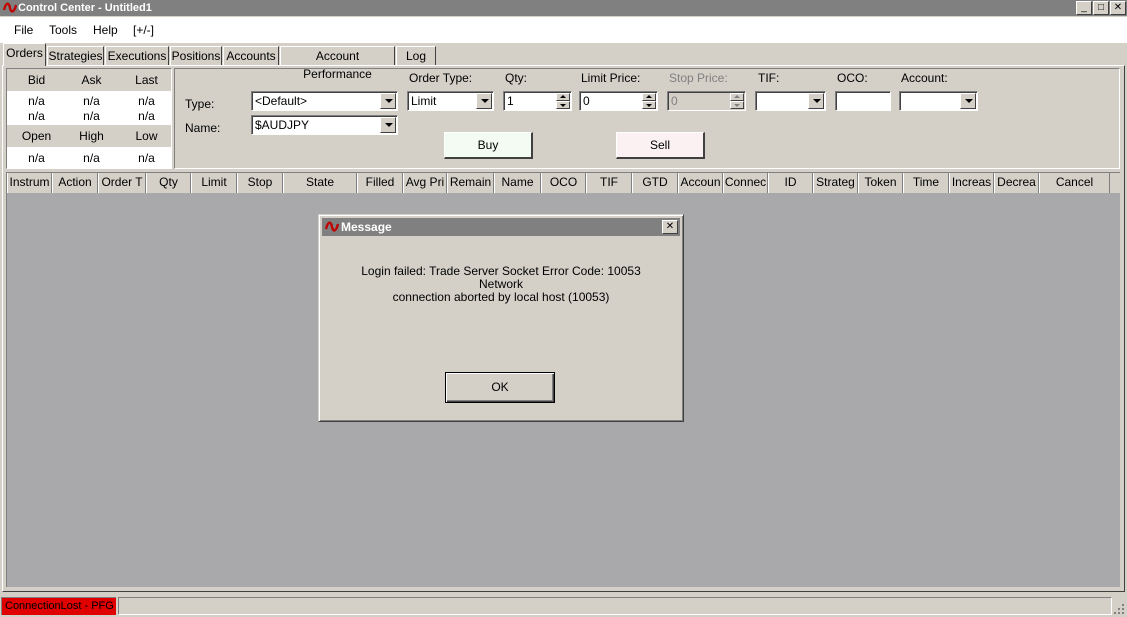 This screenshot has height=617, width=1127. Describe the element at coordinates (424, 101) in the screenshot. I see `order-type-value: Limit` at that location.